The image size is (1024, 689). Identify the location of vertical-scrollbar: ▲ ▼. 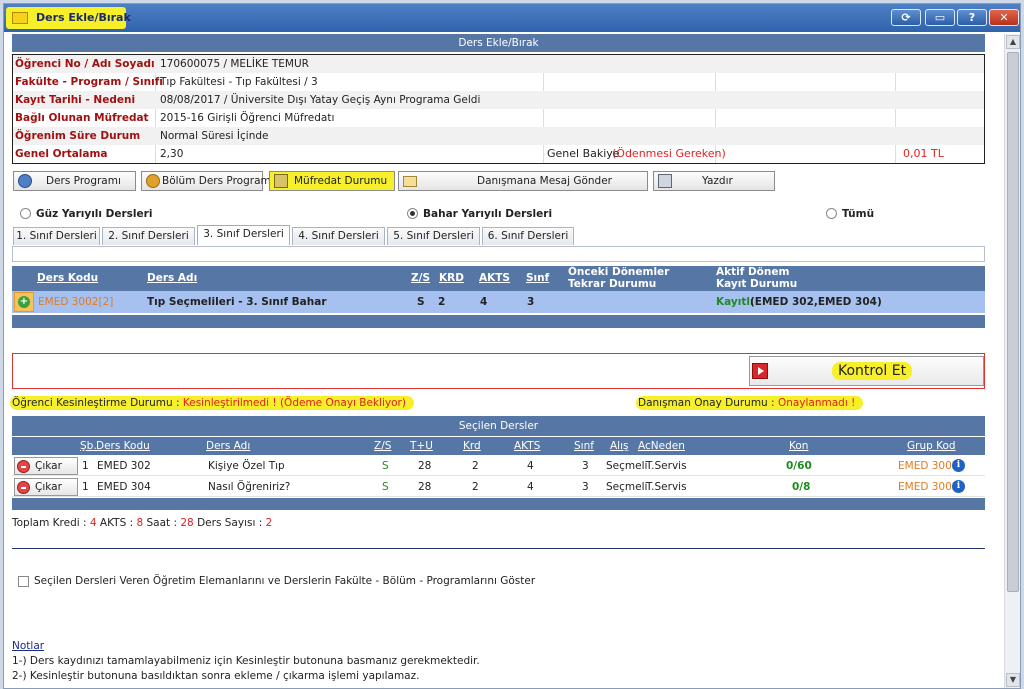
(1012, 361).